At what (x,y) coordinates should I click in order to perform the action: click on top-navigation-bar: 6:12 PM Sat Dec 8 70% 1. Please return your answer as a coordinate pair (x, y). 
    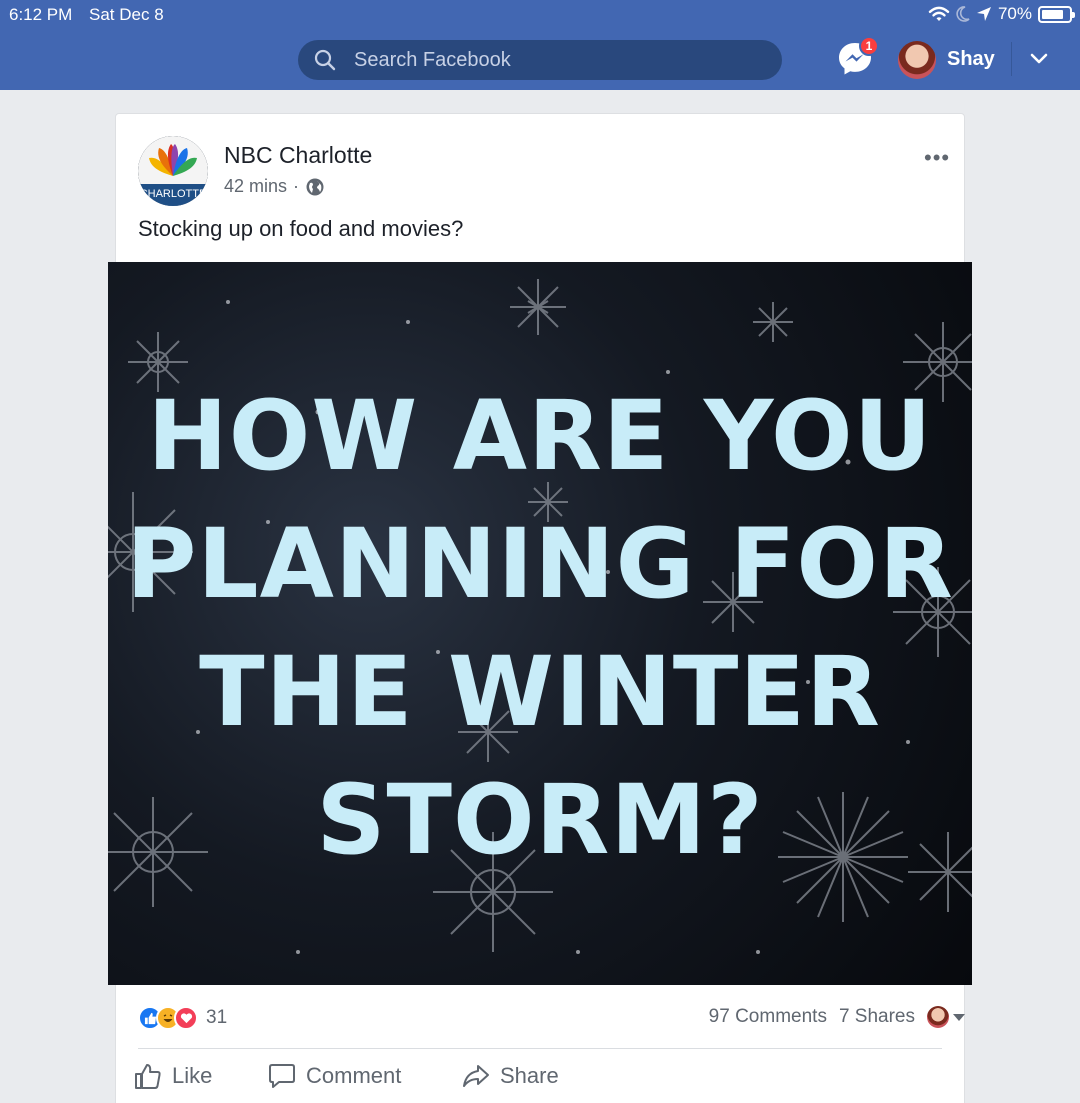
    Looking at the image, I should click on (540, 45).